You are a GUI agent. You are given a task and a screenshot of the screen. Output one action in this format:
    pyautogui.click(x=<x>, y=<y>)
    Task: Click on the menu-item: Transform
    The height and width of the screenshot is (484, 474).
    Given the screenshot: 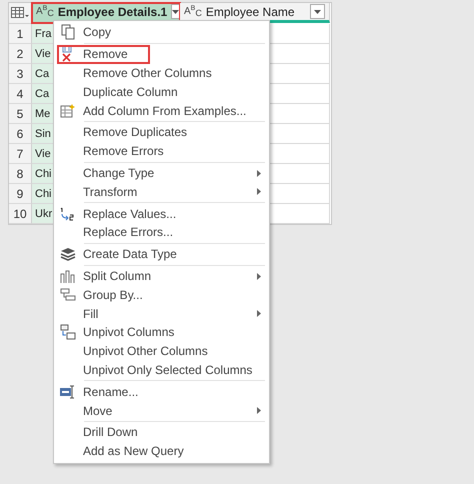 What is the action you would take?
    pyautogui.click(x=98, y=192)
    